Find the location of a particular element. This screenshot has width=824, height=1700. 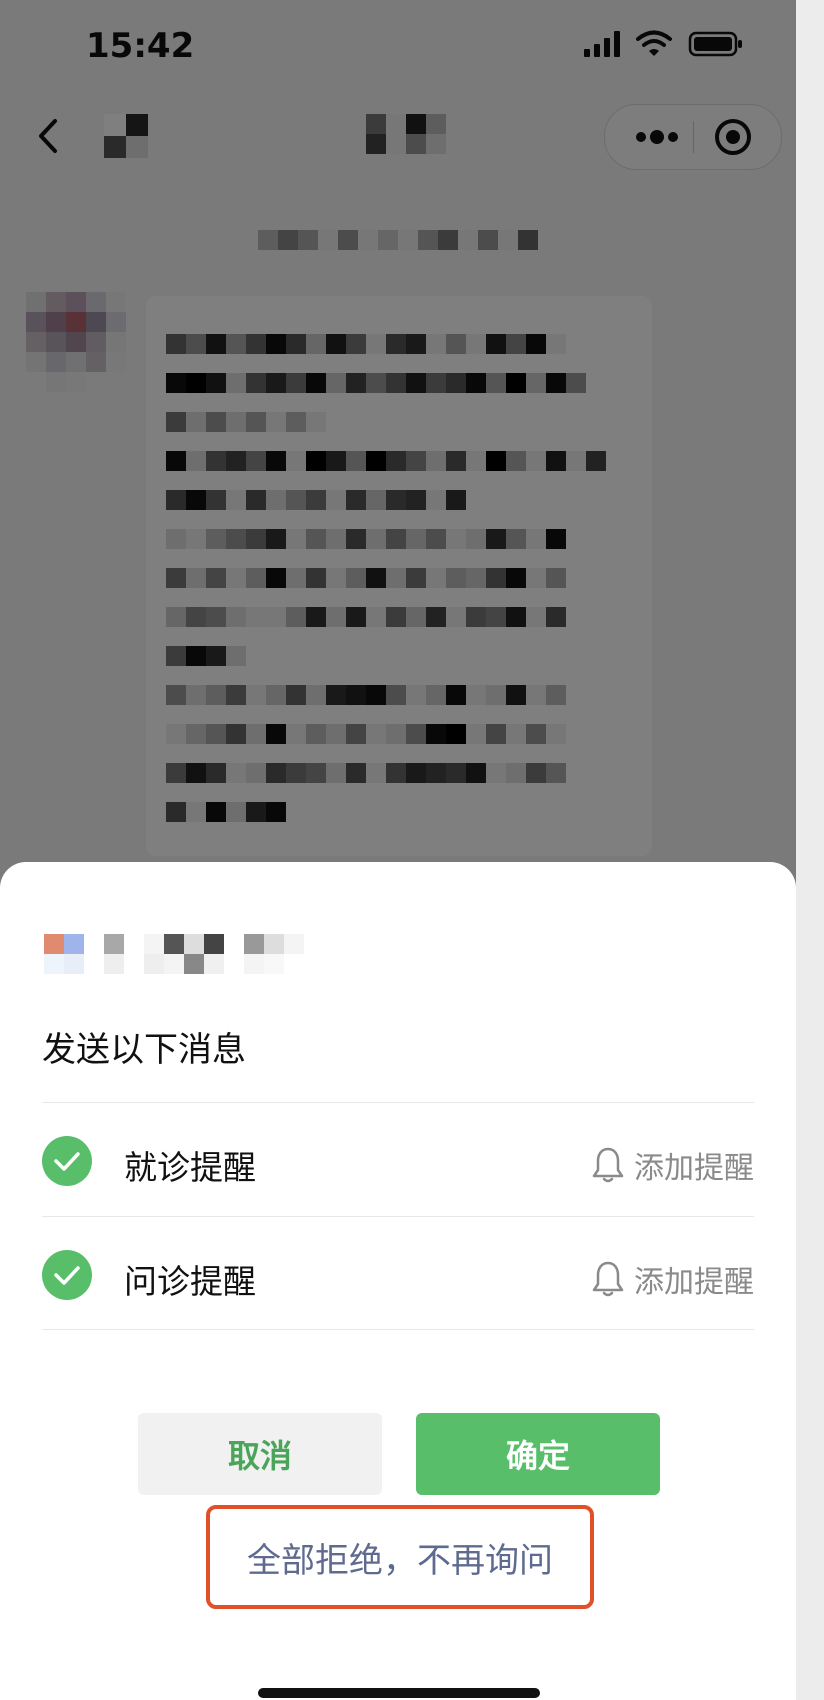

cancel-button: 取消 is located at coordinates (260, 1454).